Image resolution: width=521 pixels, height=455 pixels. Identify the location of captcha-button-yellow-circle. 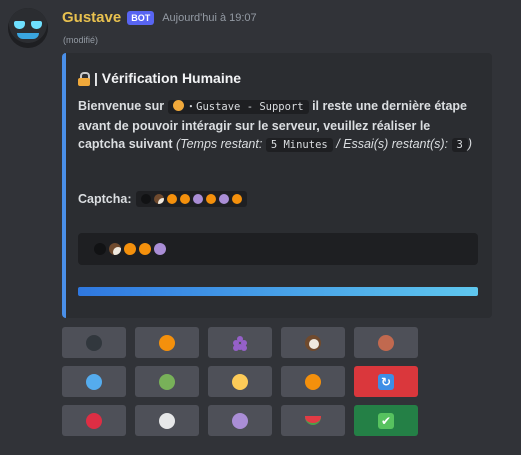
(240, 381).